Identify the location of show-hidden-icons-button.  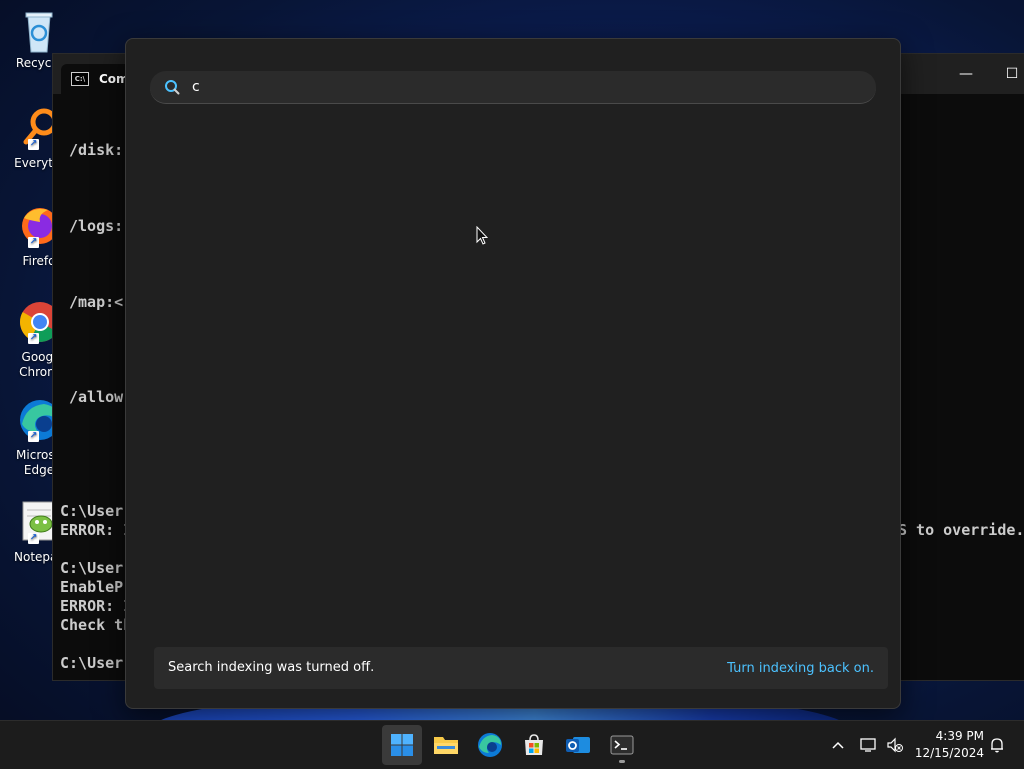
(838, 745).